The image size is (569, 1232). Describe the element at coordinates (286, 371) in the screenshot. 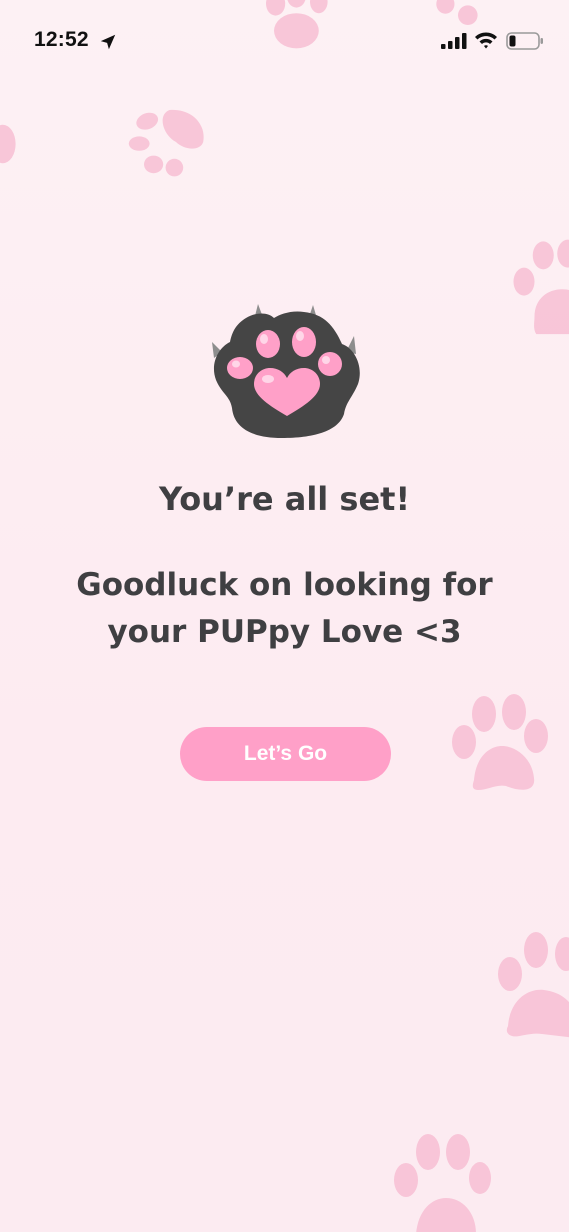

I see `paw-heart-icon` at that location.